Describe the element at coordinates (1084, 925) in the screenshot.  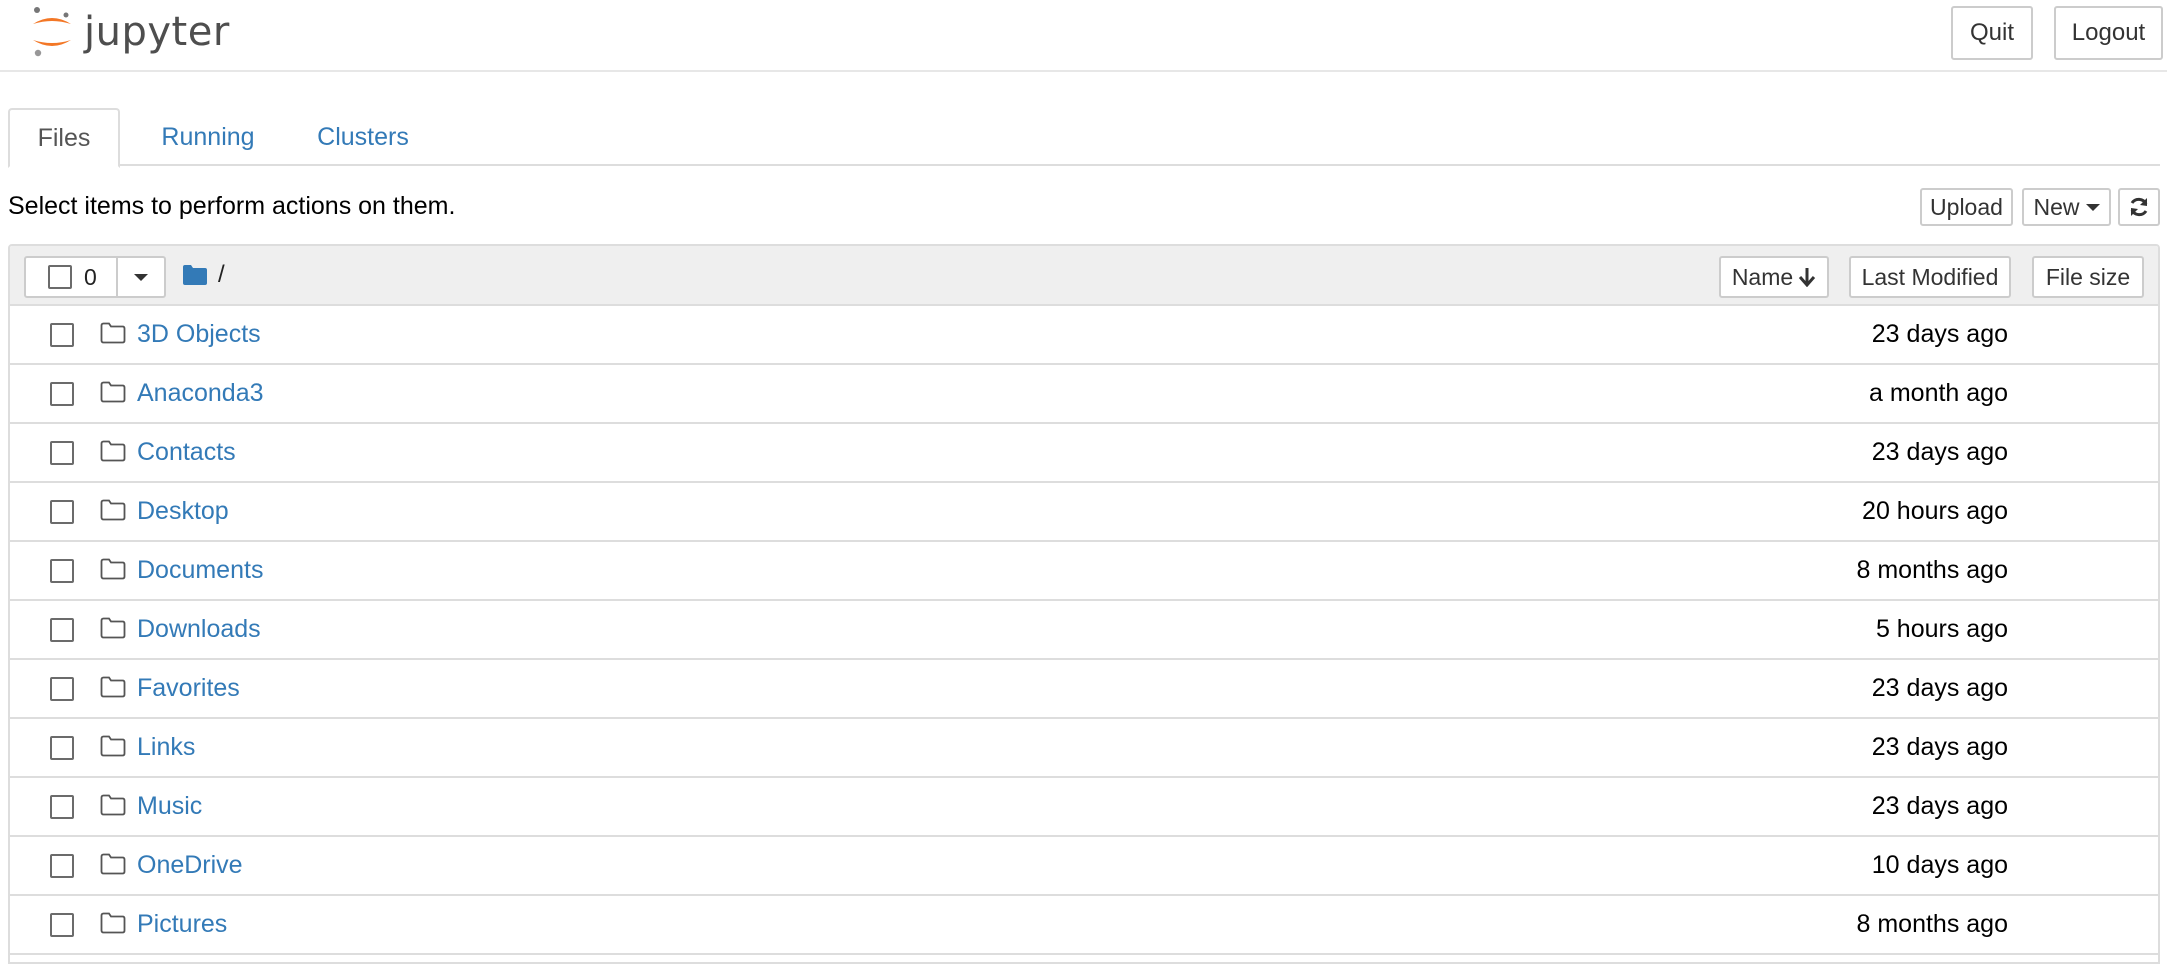
I see `list-item: Pictures 8 months ago` at that location.